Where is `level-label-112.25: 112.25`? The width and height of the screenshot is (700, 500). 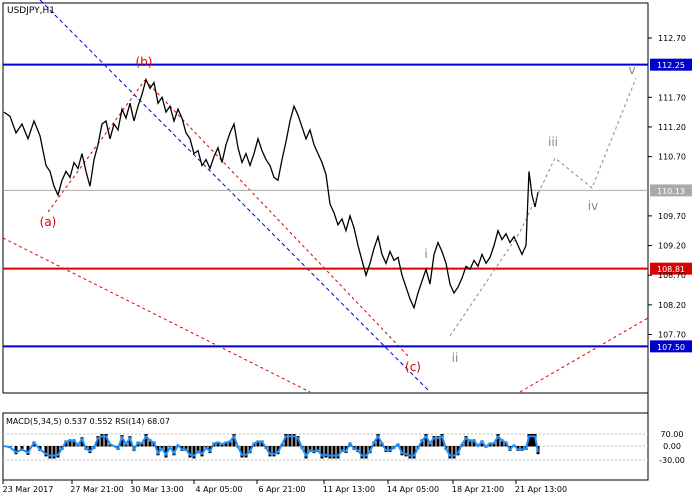
level-label-112.25: 112.25 is located at coordinates (671, 65).